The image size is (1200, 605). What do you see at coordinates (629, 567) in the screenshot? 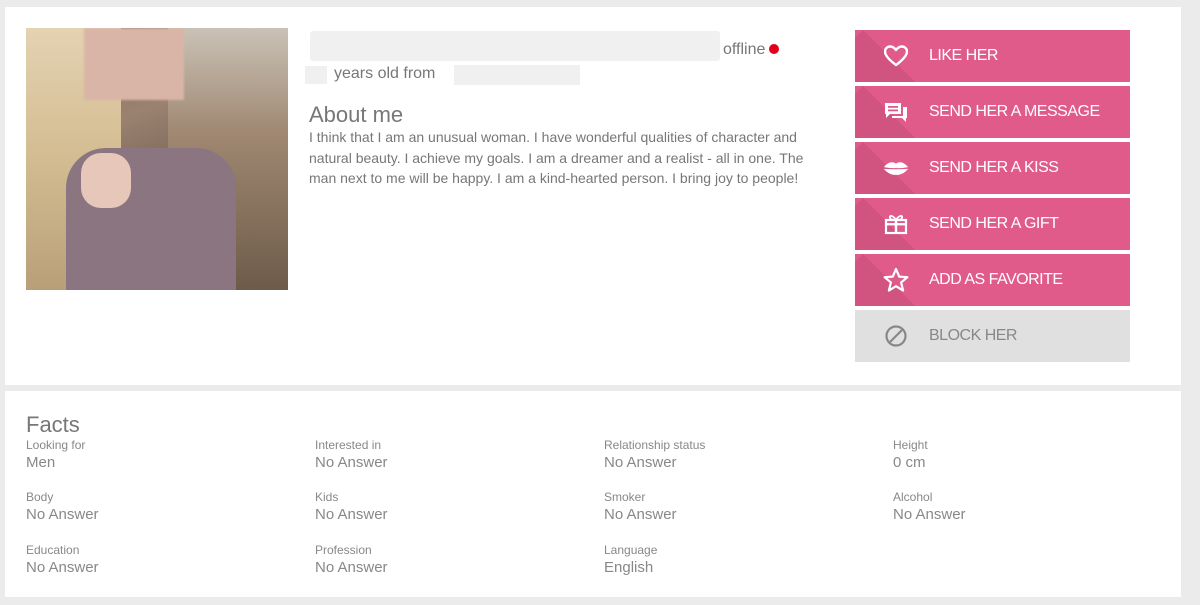
I see `fact-value: English` at bounding box center [629, 567].